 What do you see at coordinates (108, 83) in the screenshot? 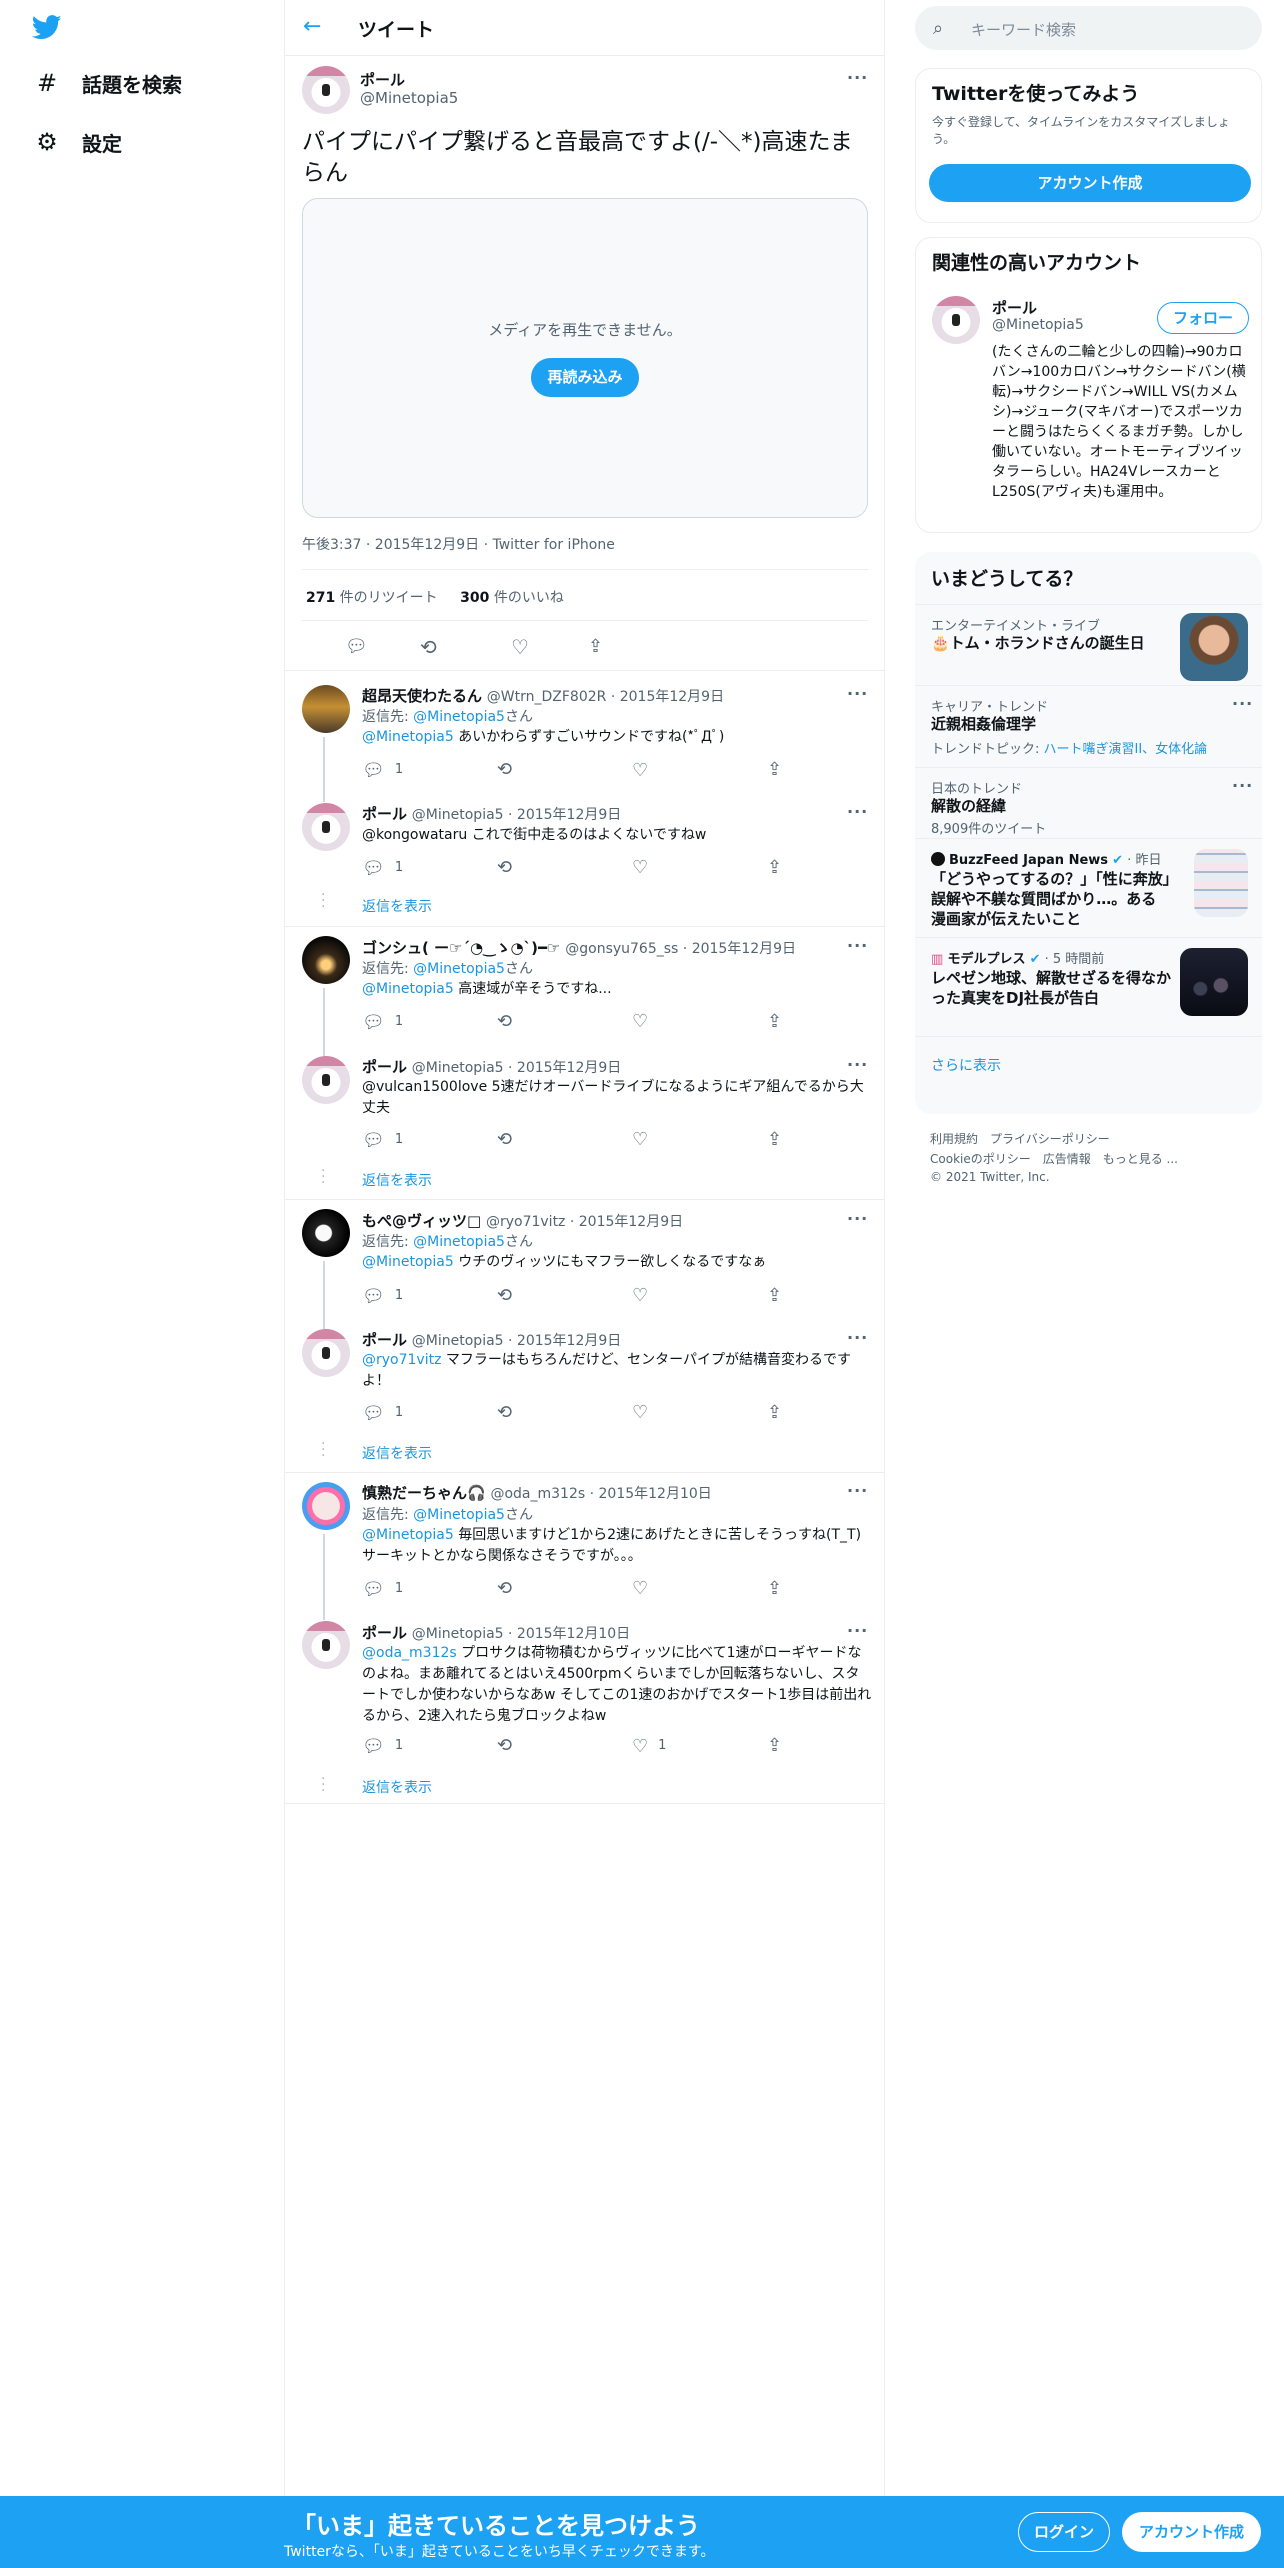
I see `nav-explore: # 話題を検索` at bounding box center [108, 83].